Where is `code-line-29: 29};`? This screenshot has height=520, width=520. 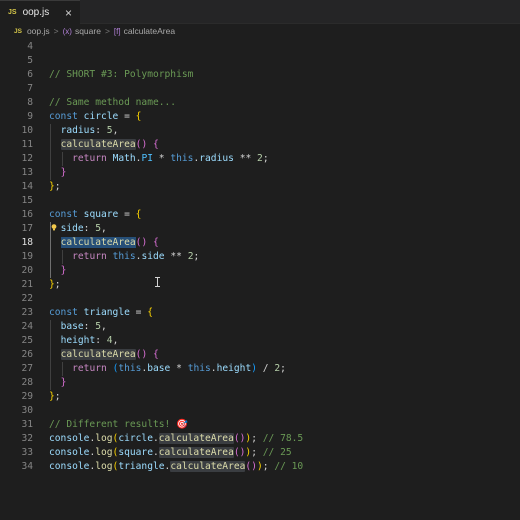 code-line-29: 29}; is located at coordinates (260, 397).